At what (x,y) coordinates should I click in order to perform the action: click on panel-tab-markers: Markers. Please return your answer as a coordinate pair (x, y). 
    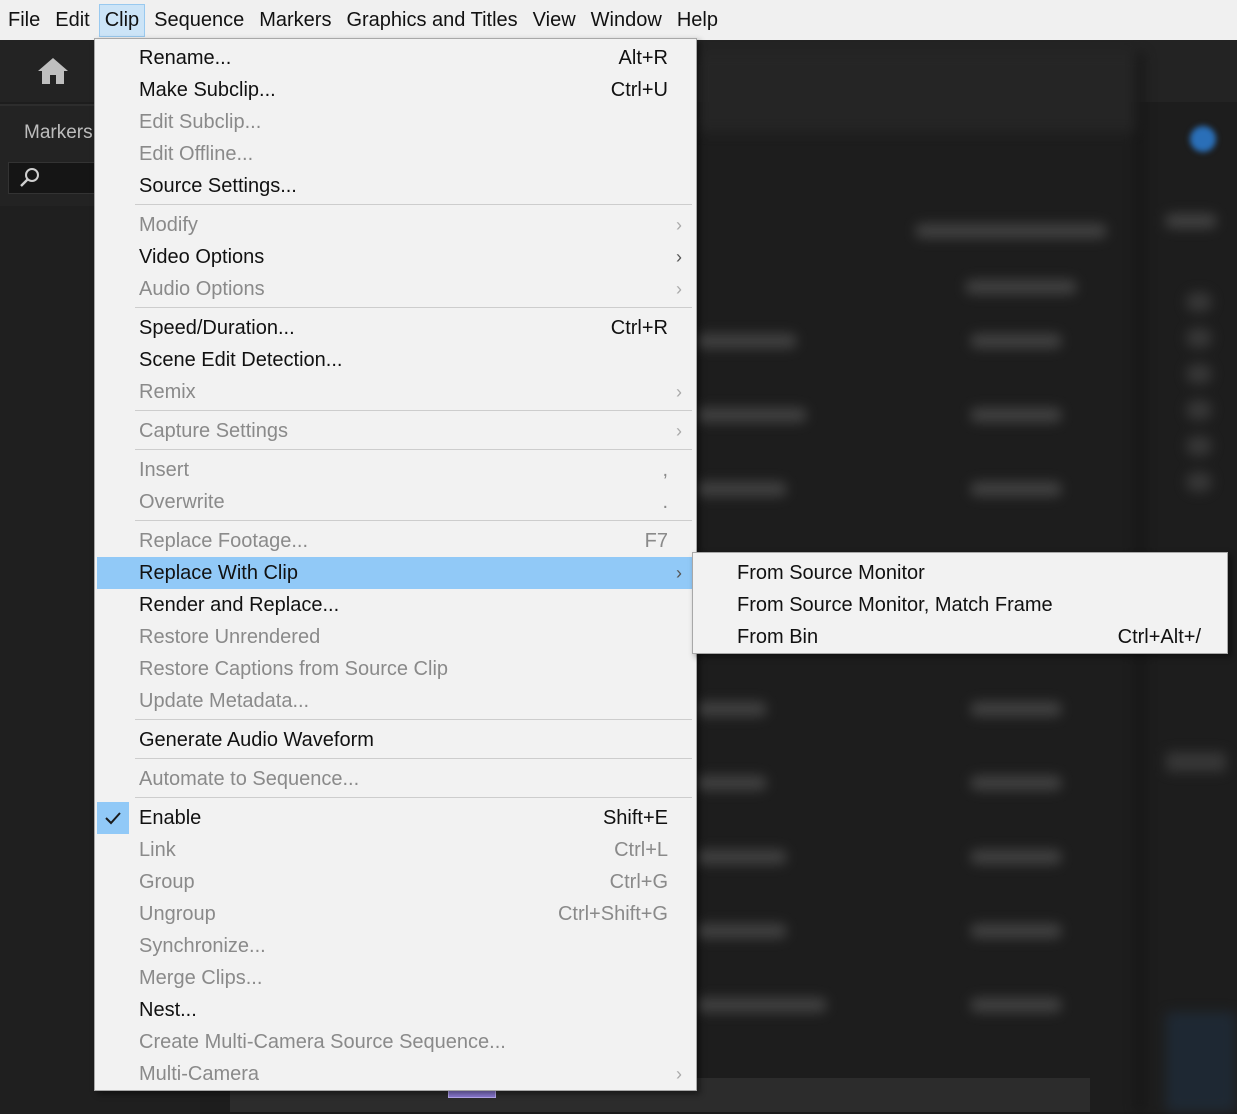
    Looking at the image, I should click on (58, 133).